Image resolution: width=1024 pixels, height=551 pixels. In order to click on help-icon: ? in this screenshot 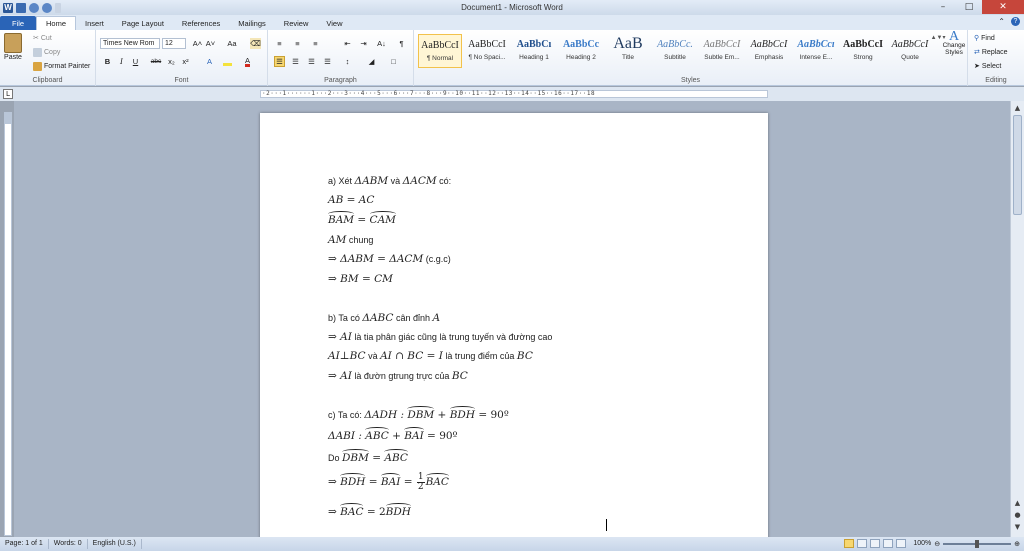, I will do `click(1015, 21)`.